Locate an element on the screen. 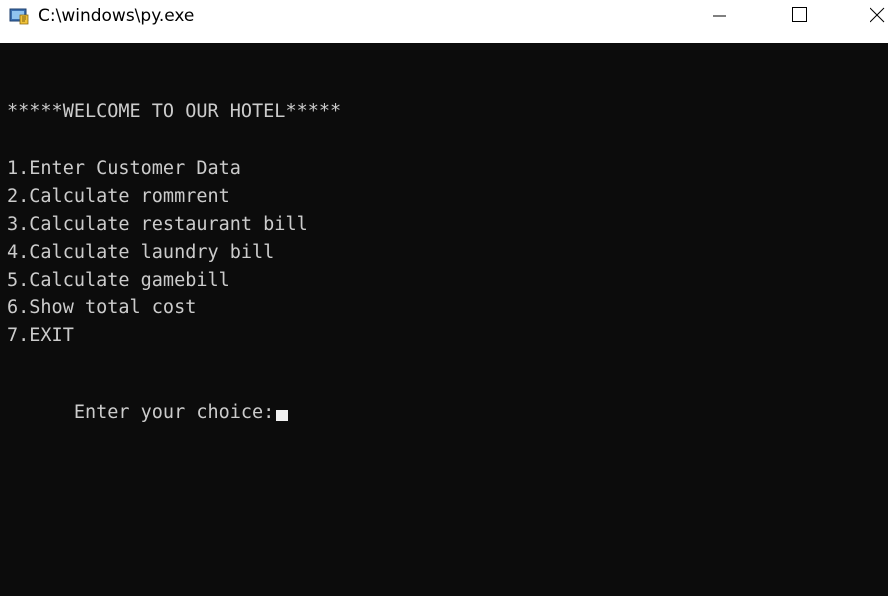 The image size is (888, 596). close-icon is located at coordinates (877, 15).